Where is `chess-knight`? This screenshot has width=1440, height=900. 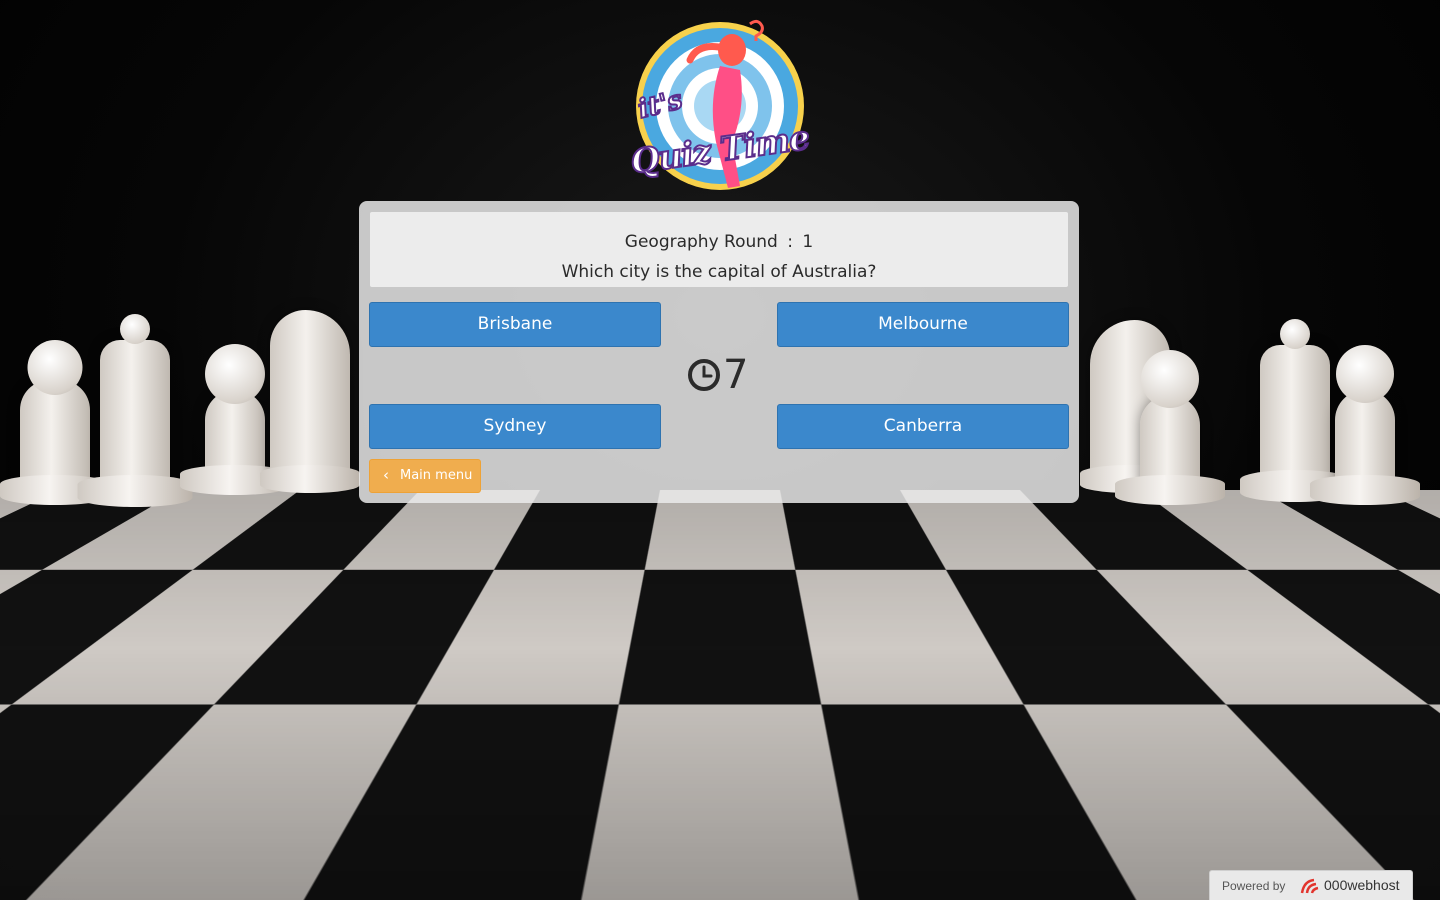 chess-knight is located at coordinates (310, 401).